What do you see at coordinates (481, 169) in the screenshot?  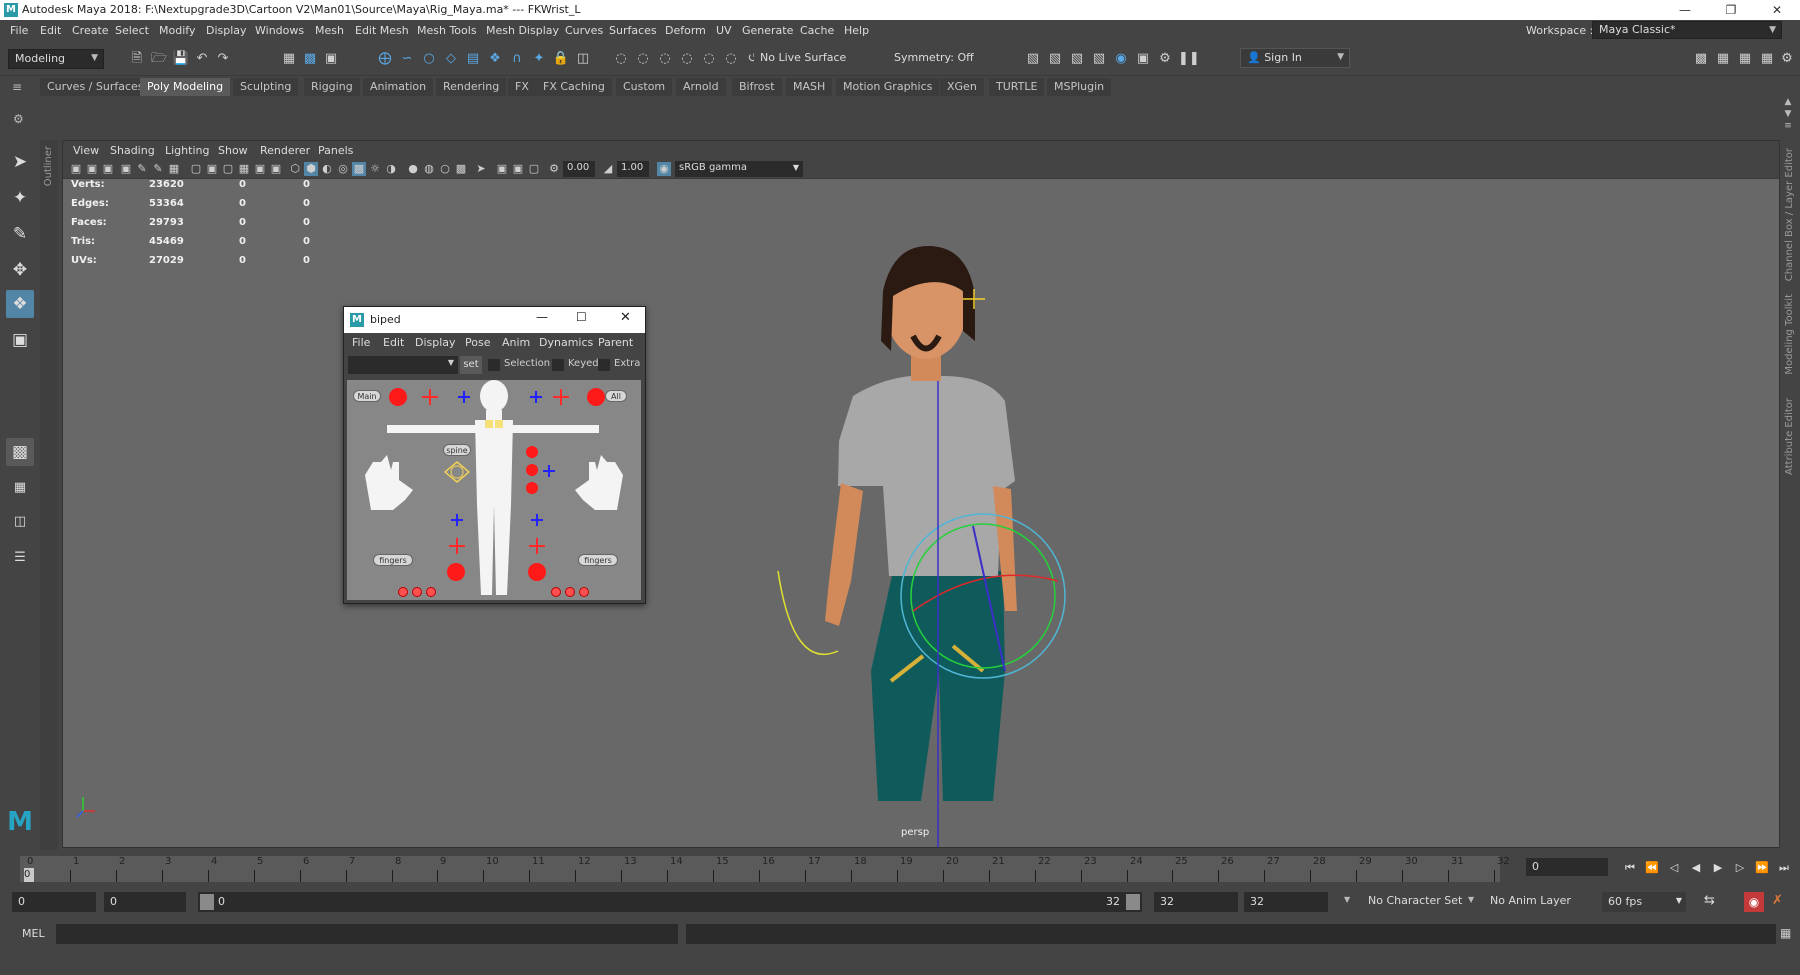 I see `isolate-select-icon: ➤` at bounding box center [481, 169].